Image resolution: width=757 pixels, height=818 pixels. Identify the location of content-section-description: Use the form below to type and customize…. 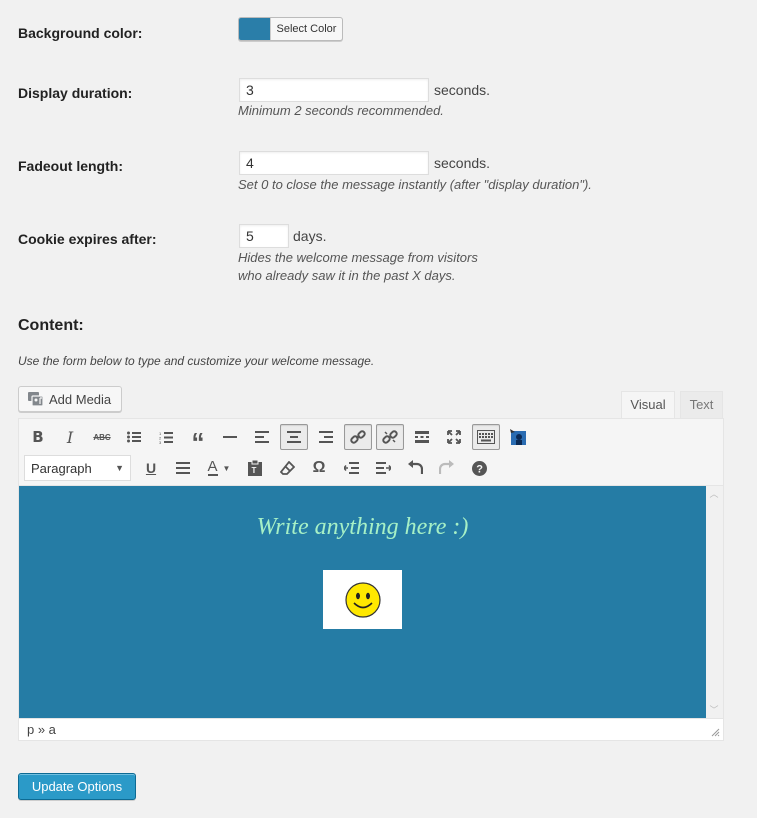
(196, 361).